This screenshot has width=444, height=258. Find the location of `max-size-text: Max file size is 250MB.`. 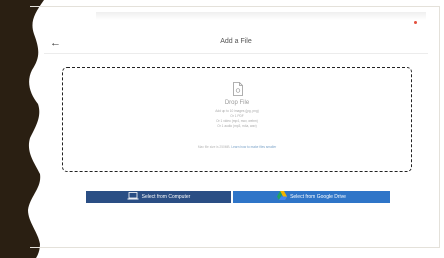

max-size-text: Max file size is 250MB. is located at coordinates (214, 147).